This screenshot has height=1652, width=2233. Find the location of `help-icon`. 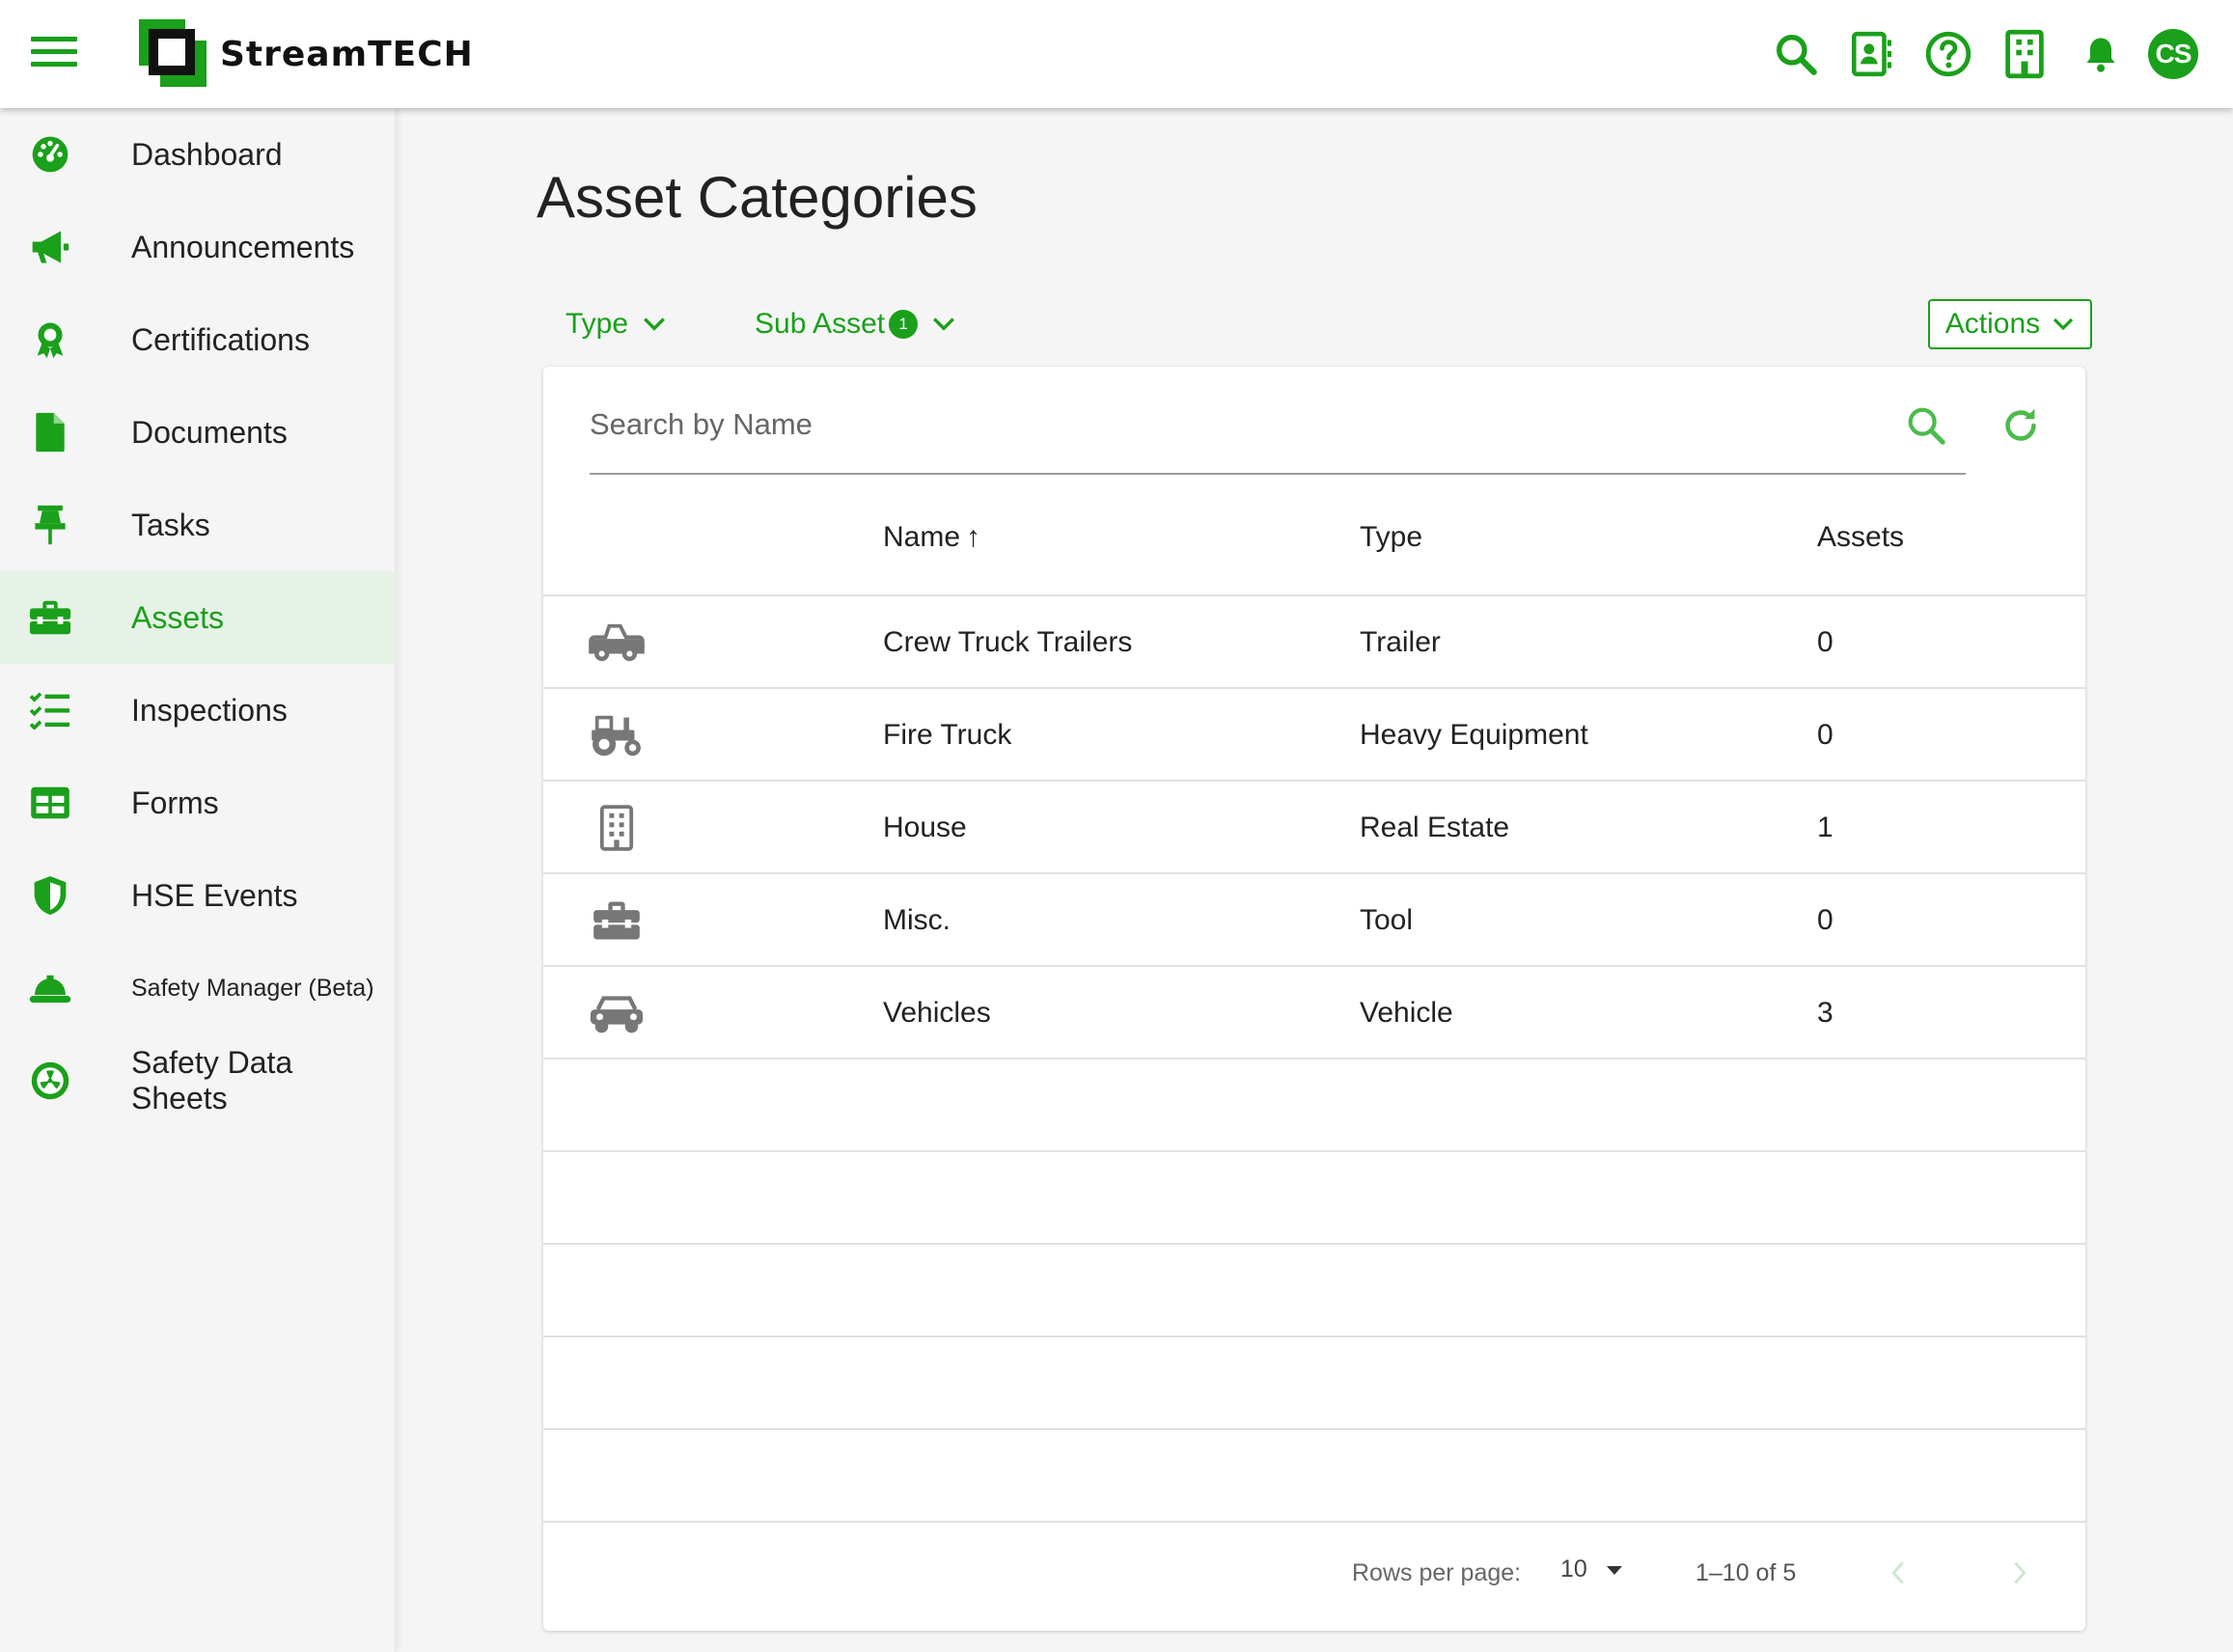

help-icon is located at coordinates (1948, 54).